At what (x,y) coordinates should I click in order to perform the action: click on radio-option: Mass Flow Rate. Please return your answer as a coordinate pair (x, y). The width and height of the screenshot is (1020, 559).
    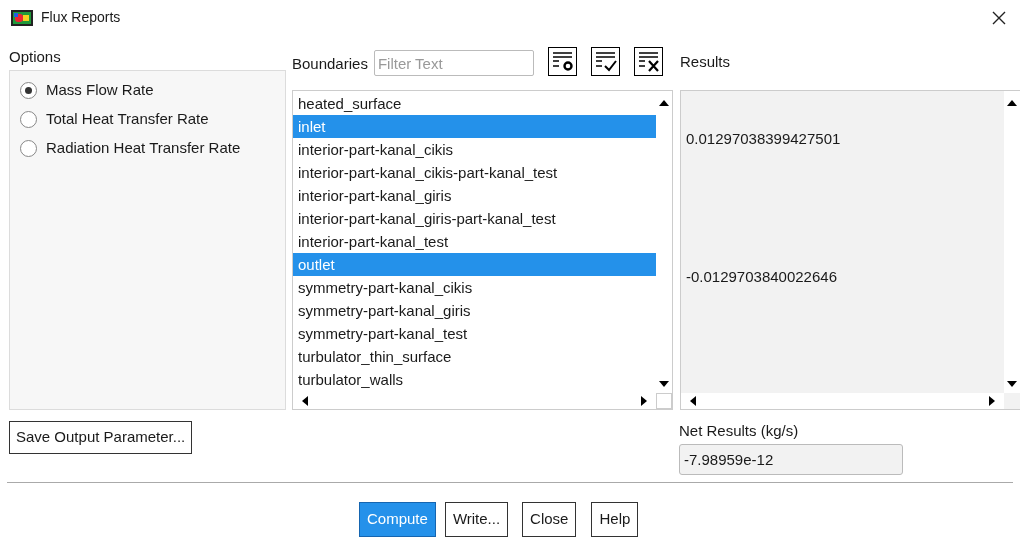
    Looking at the image, I should click on (152, 90).